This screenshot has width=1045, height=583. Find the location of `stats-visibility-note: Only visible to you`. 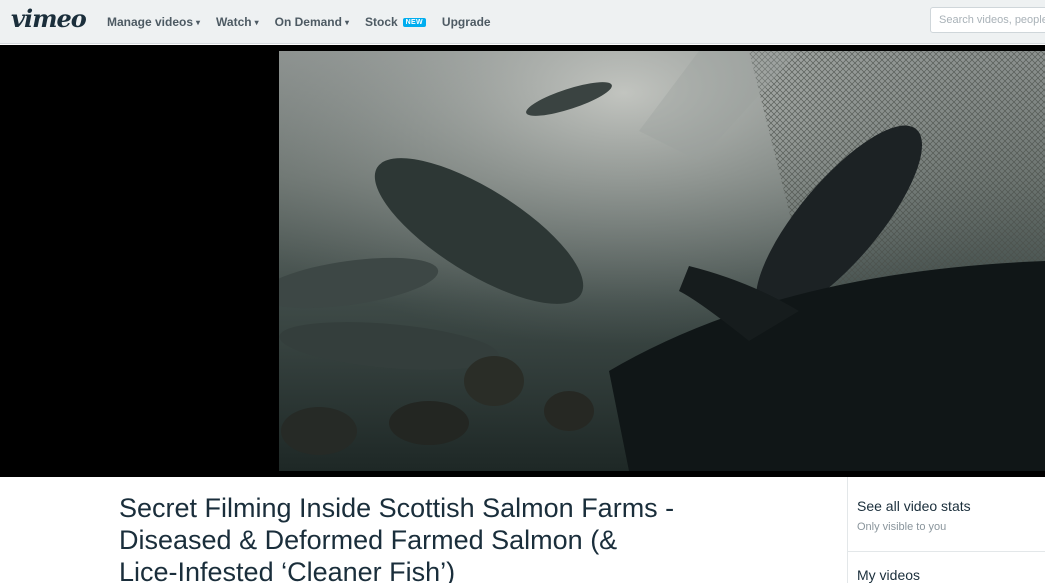

stats-visibility-note: Only visible to you is located at coordinates (902, 527).